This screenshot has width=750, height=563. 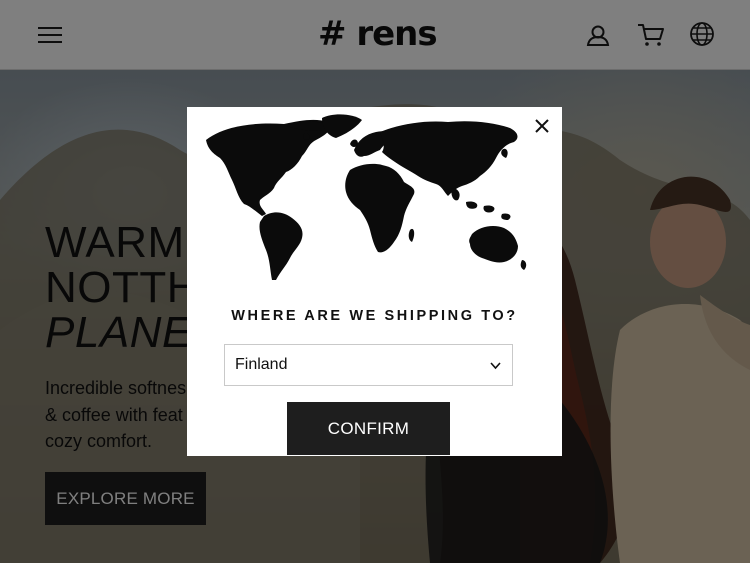 What do you see at coordinates (374, 316) in the screenshot?
I see `shipping-question: WHERE ARE WE SHIPPING TO?` at bounding box center [374, 316].